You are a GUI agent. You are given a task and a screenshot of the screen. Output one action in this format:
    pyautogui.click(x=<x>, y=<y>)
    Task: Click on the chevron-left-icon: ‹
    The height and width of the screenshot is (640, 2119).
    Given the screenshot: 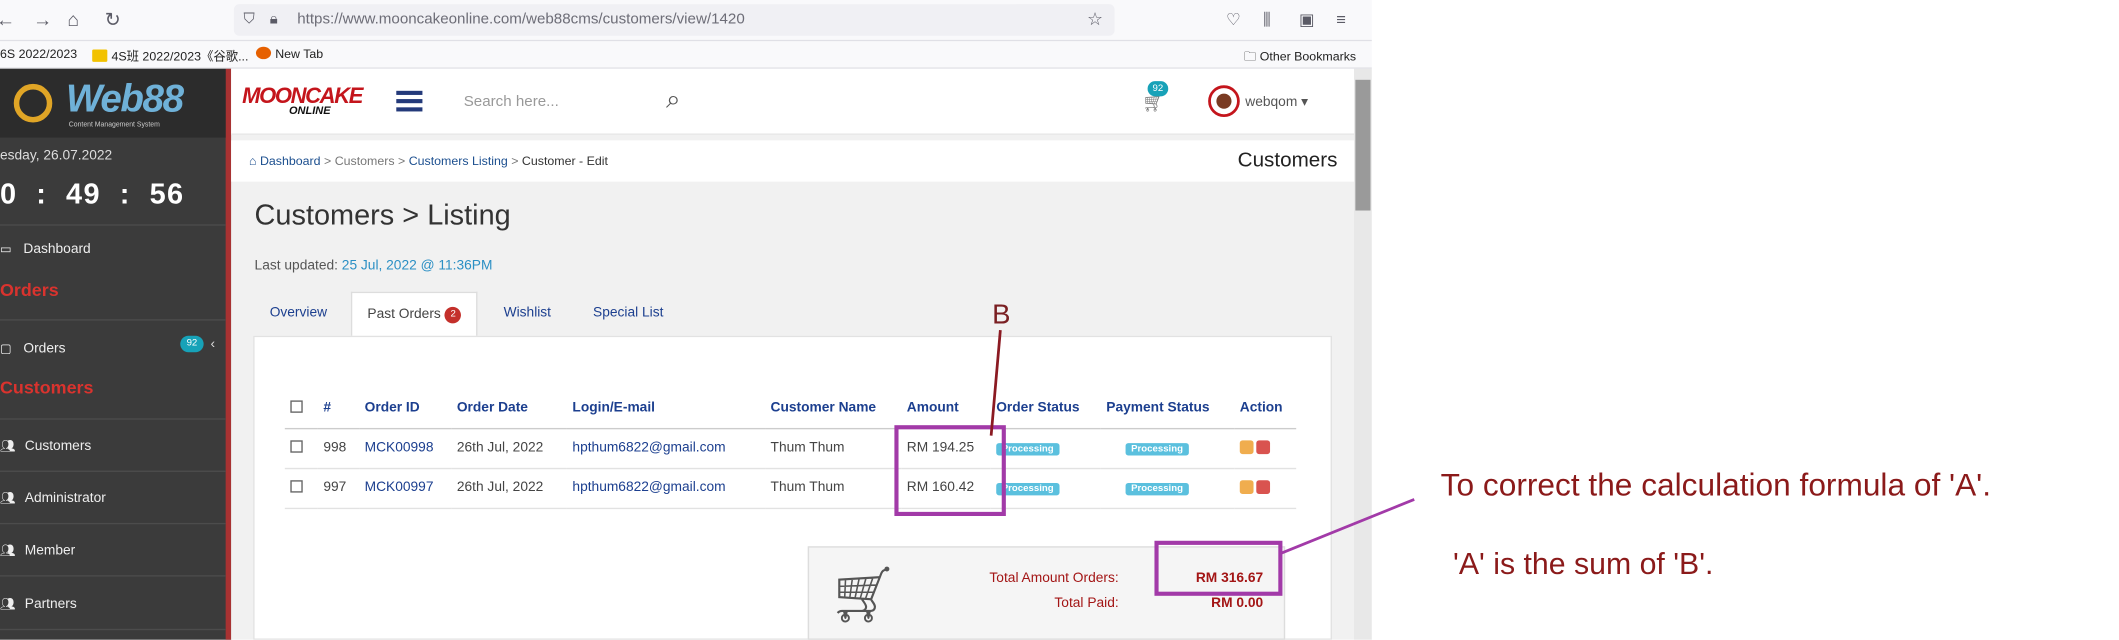 What is the action you would take?
    pyautogui.click(x=213, y=344)
    